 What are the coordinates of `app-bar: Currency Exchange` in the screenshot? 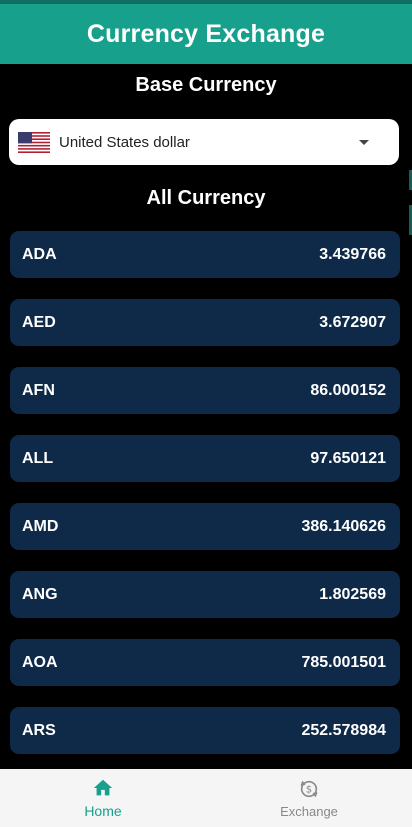 It's located at (206, 32).